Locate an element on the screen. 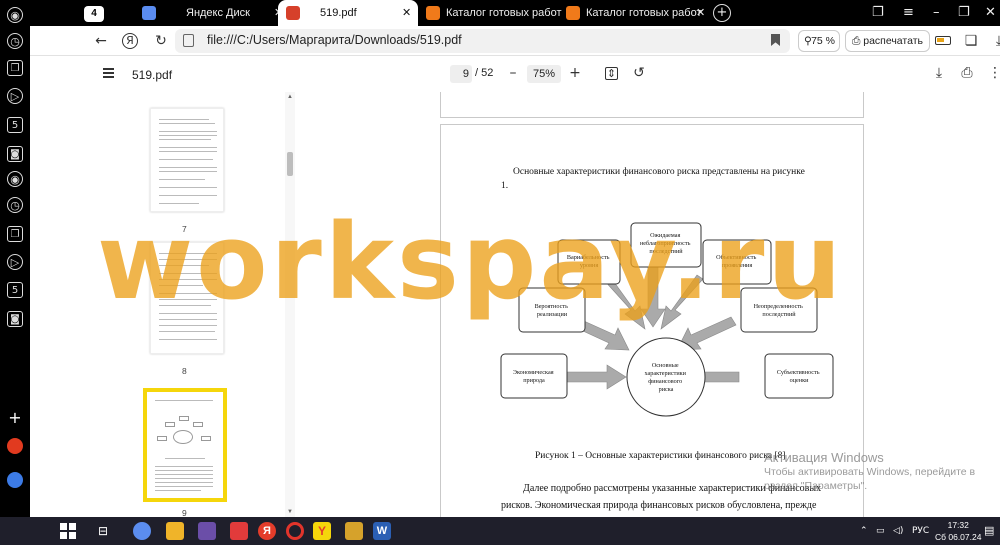 This screenshot has width=1000, height=545. network-icon: ▭ is located at coordinates (880, 531).